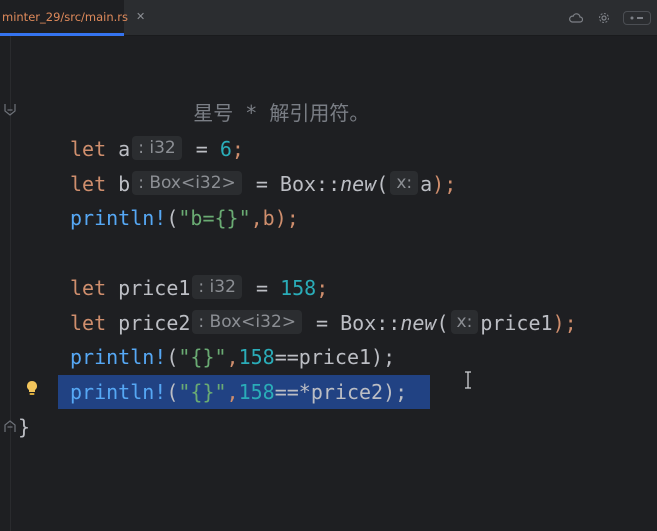  What do you see at coordinates (214, 218) in the screenshot?
I see `string-literal: "b={}"` at bounding box center [214, 218].